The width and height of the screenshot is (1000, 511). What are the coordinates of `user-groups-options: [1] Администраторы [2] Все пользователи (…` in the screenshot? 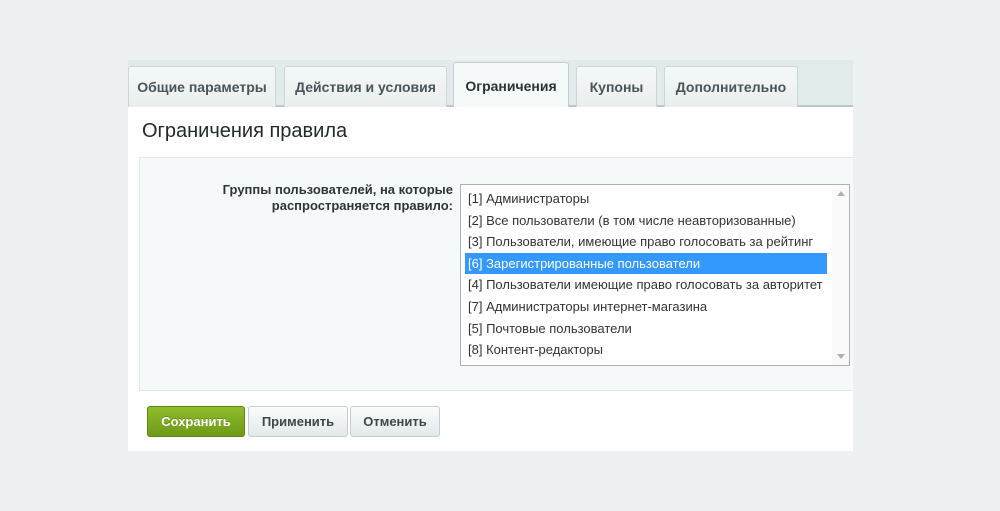 It's located at (644, 273).